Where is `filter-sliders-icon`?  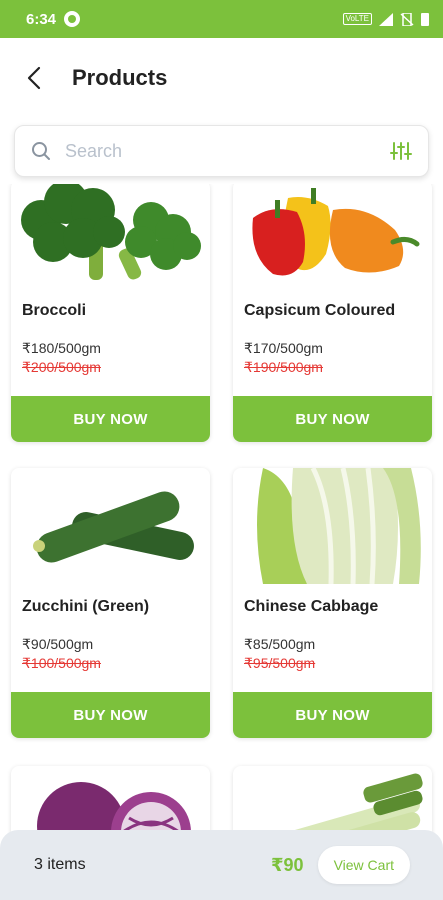 filter-sliders-icon is located at coordinates (401, 151).